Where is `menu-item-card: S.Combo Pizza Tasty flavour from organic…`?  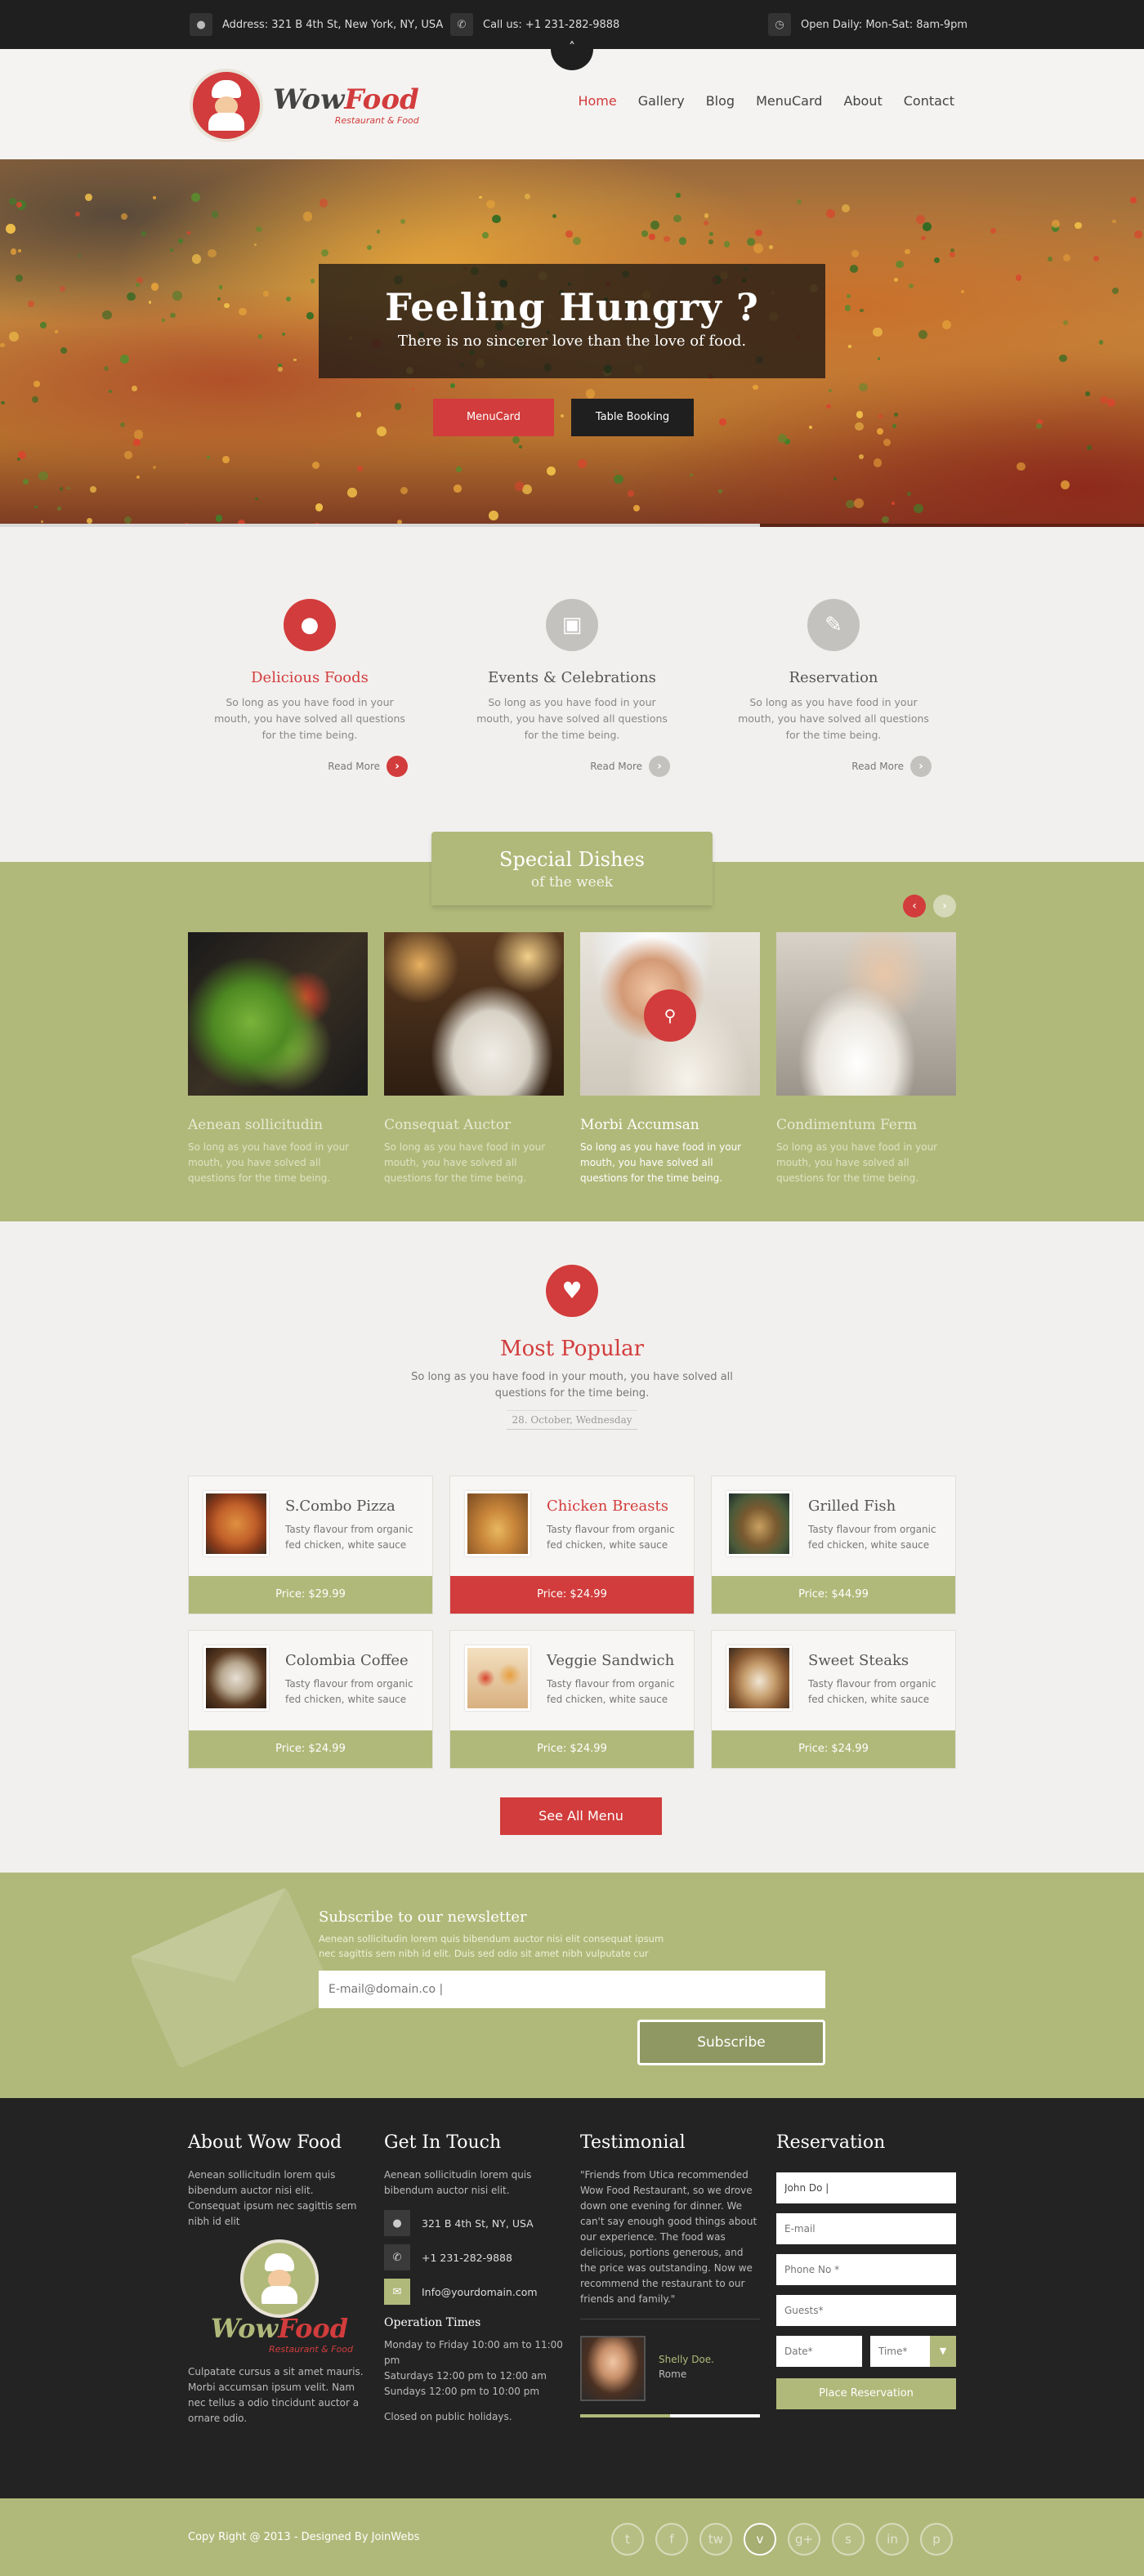 menu-item-card: S.Combo Pizza Tasty flavour from organic… is located at coordinates (310, 1545).